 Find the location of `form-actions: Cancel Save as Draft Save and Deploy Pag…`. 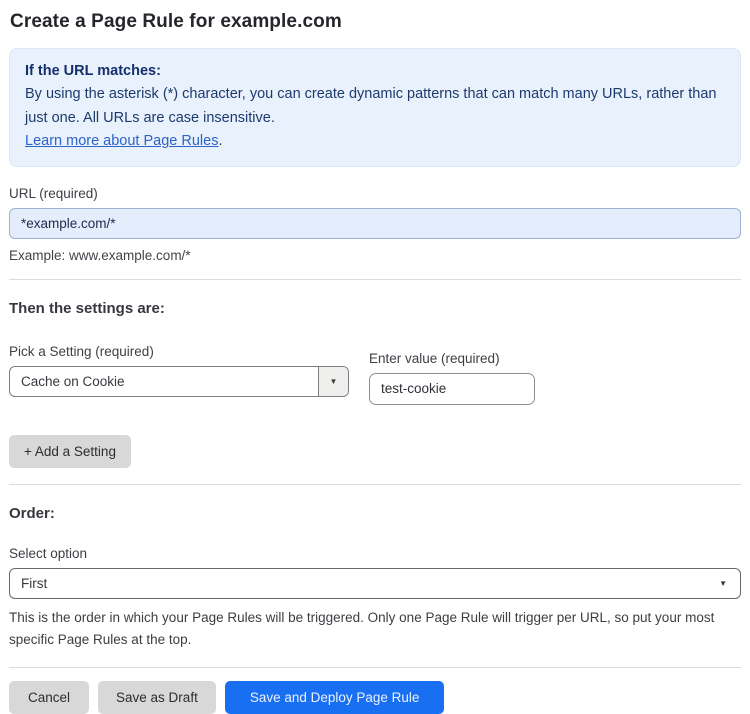

form-actions: Cancel Save as Draft Save and Deploy Pag… is located at coordinates (375, 697).